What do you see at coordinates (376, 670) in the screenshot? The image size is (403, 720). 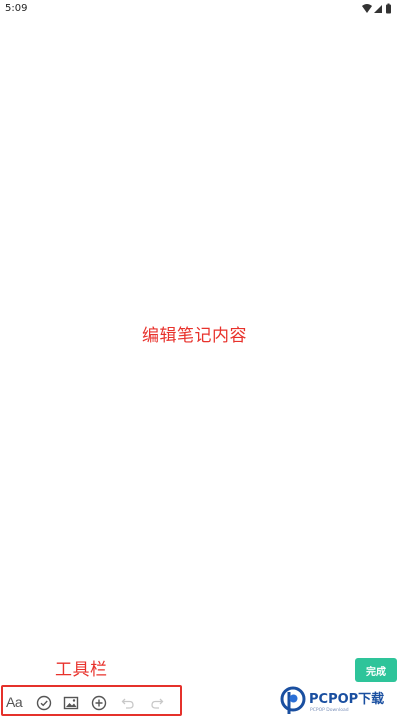 I see `done-button: 完成` at bounding box center [376, 670].